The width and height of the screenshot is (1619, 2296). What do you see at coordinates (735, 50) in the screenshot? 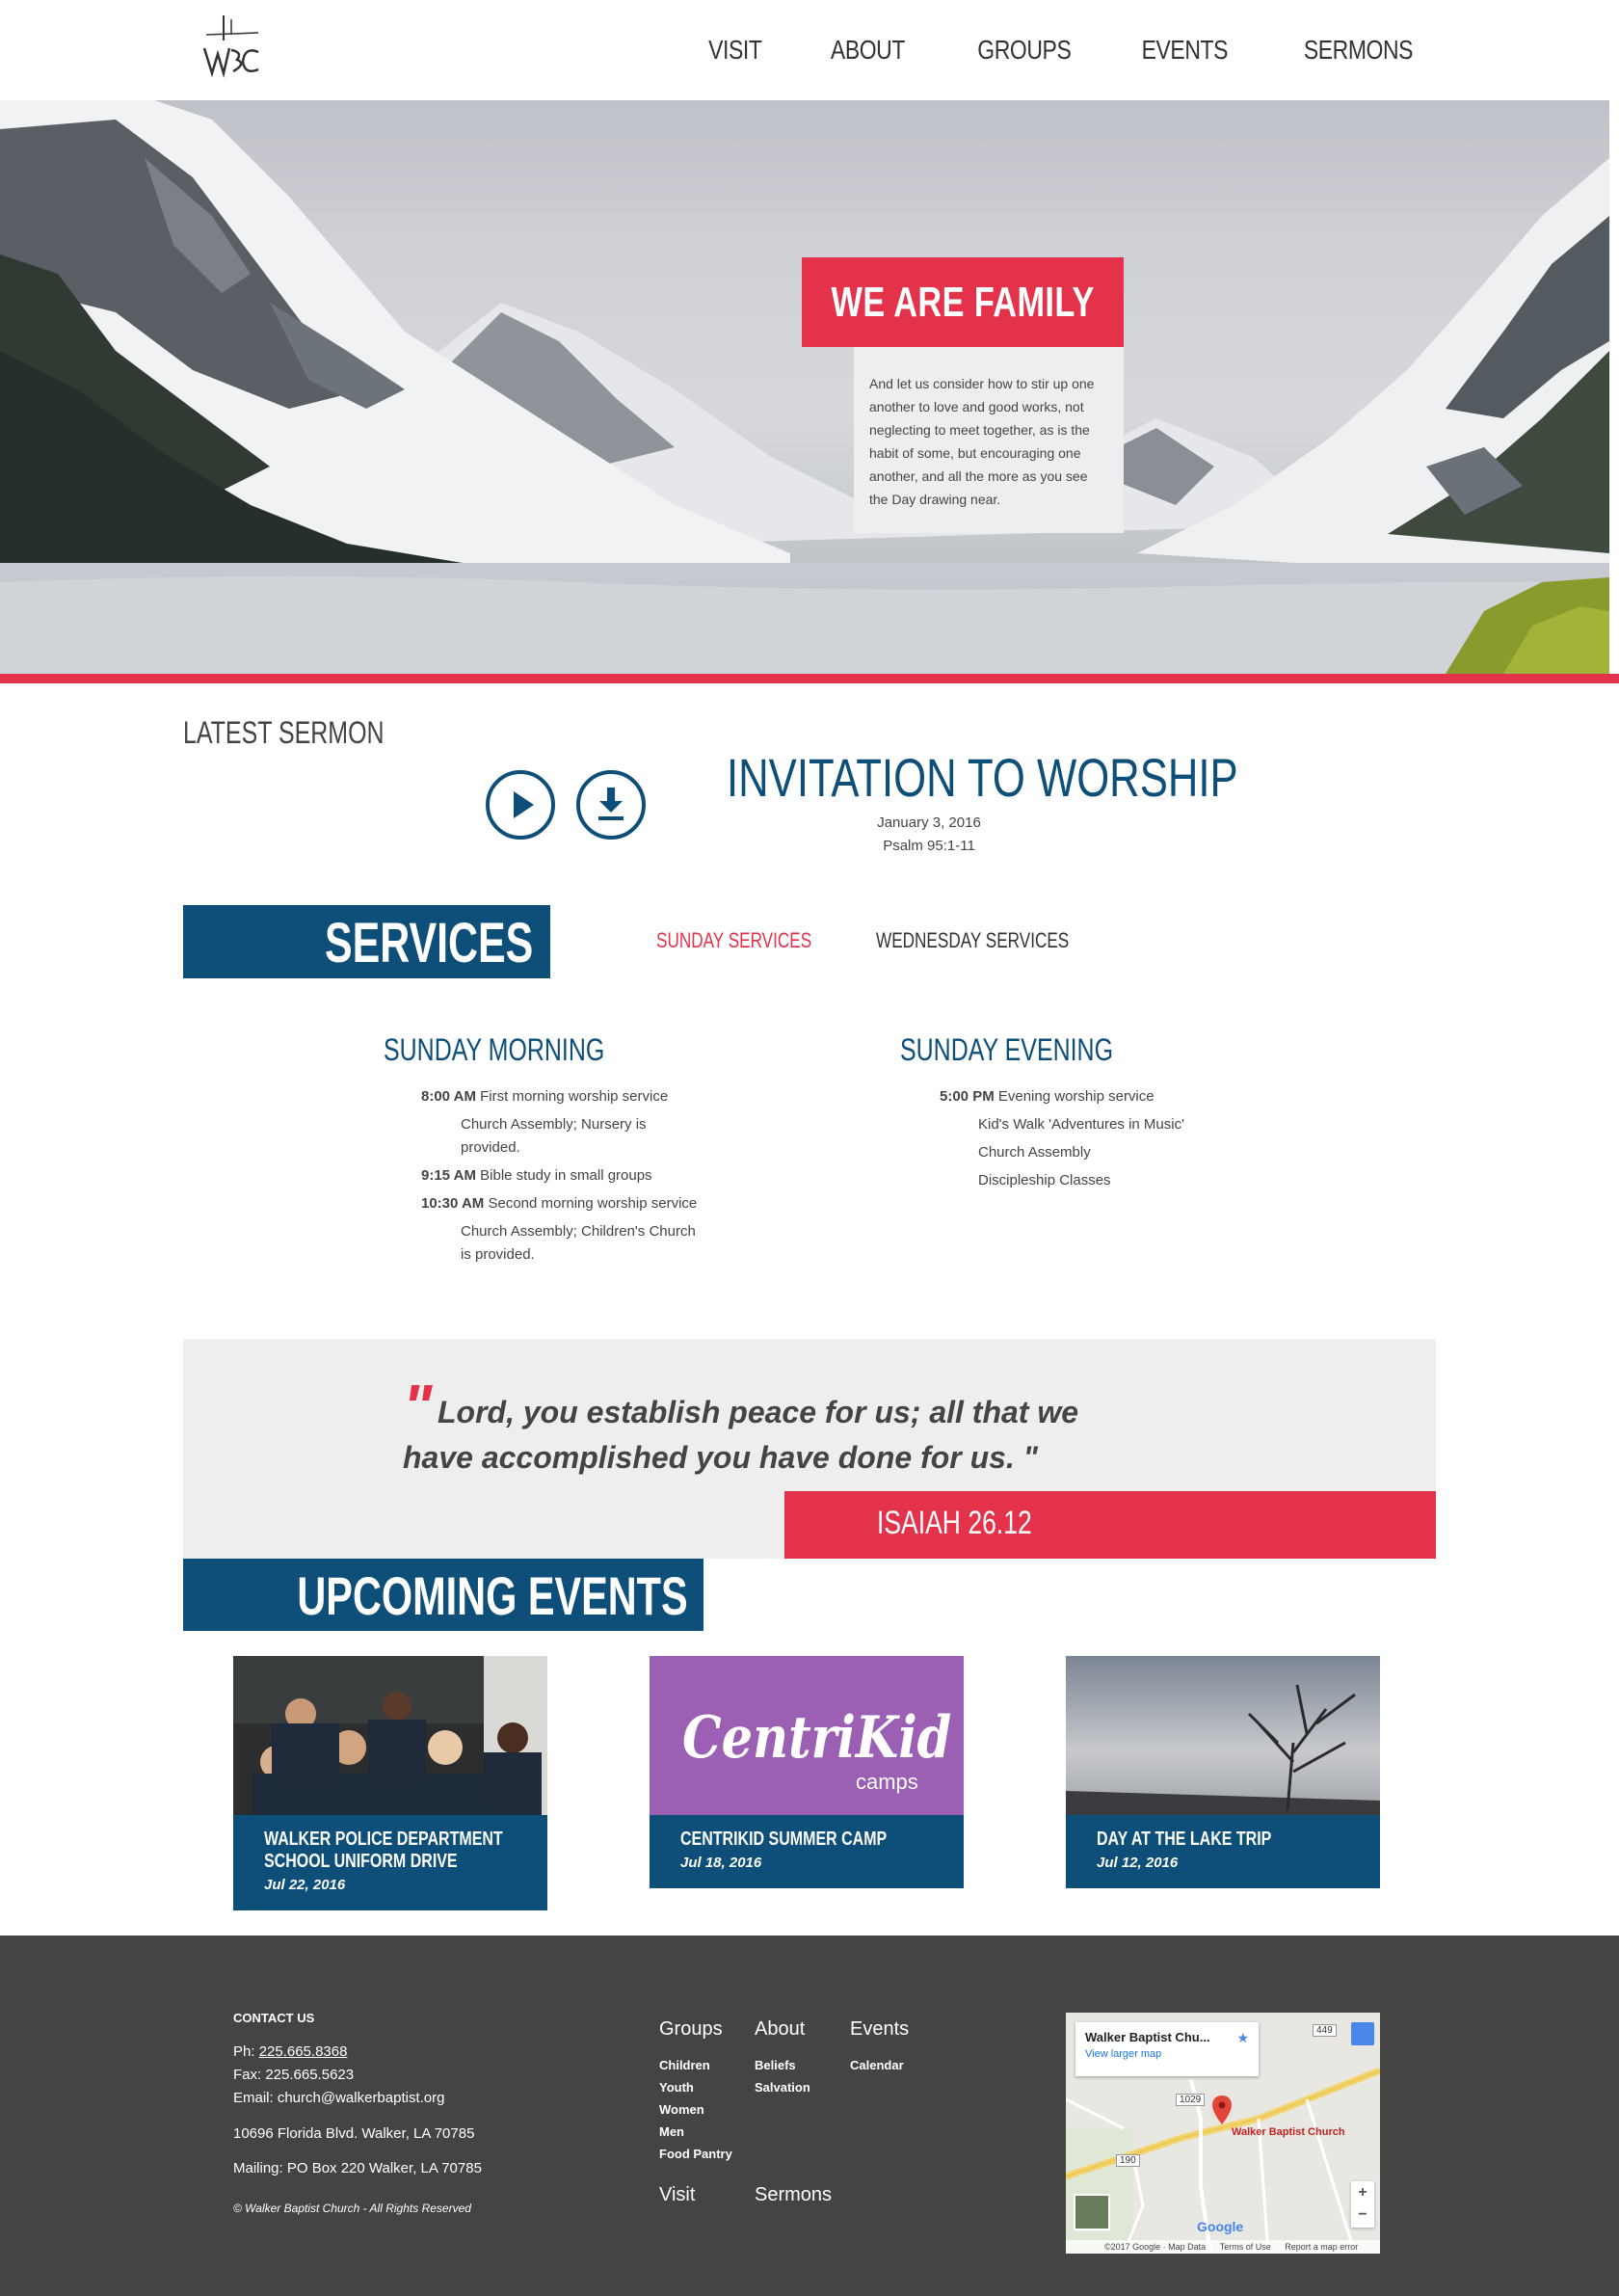
I see `nav-visit: VISIT` at bounding box center [735, 50].